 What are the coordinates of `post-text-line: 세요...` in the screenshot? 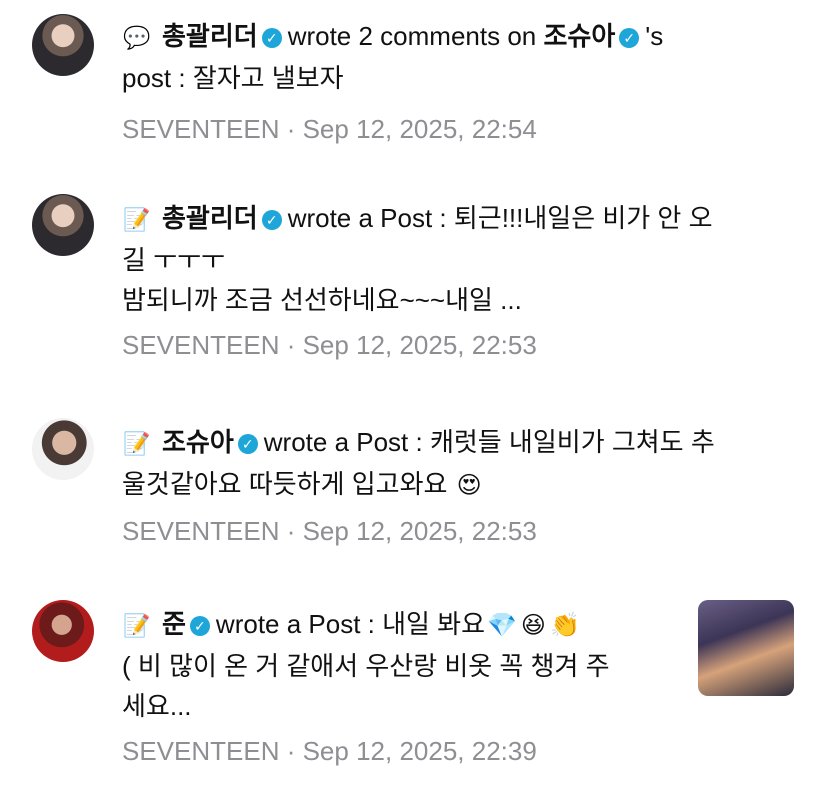 It's located at (157, 706).